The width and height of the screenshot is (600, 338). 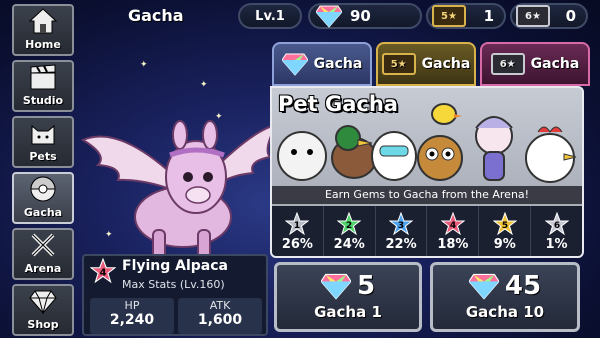 I want to click on nav-studio: Studio, so click(x=43, y=86).